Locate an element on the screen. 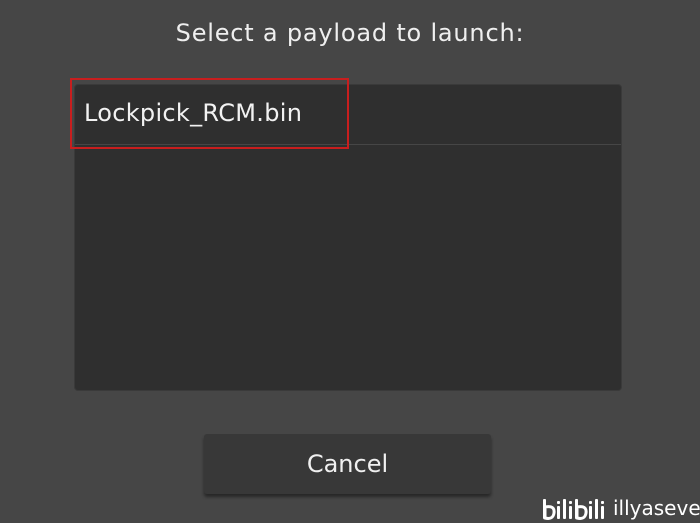  watermark-username: illyasever is located at coordinates (656, 508).